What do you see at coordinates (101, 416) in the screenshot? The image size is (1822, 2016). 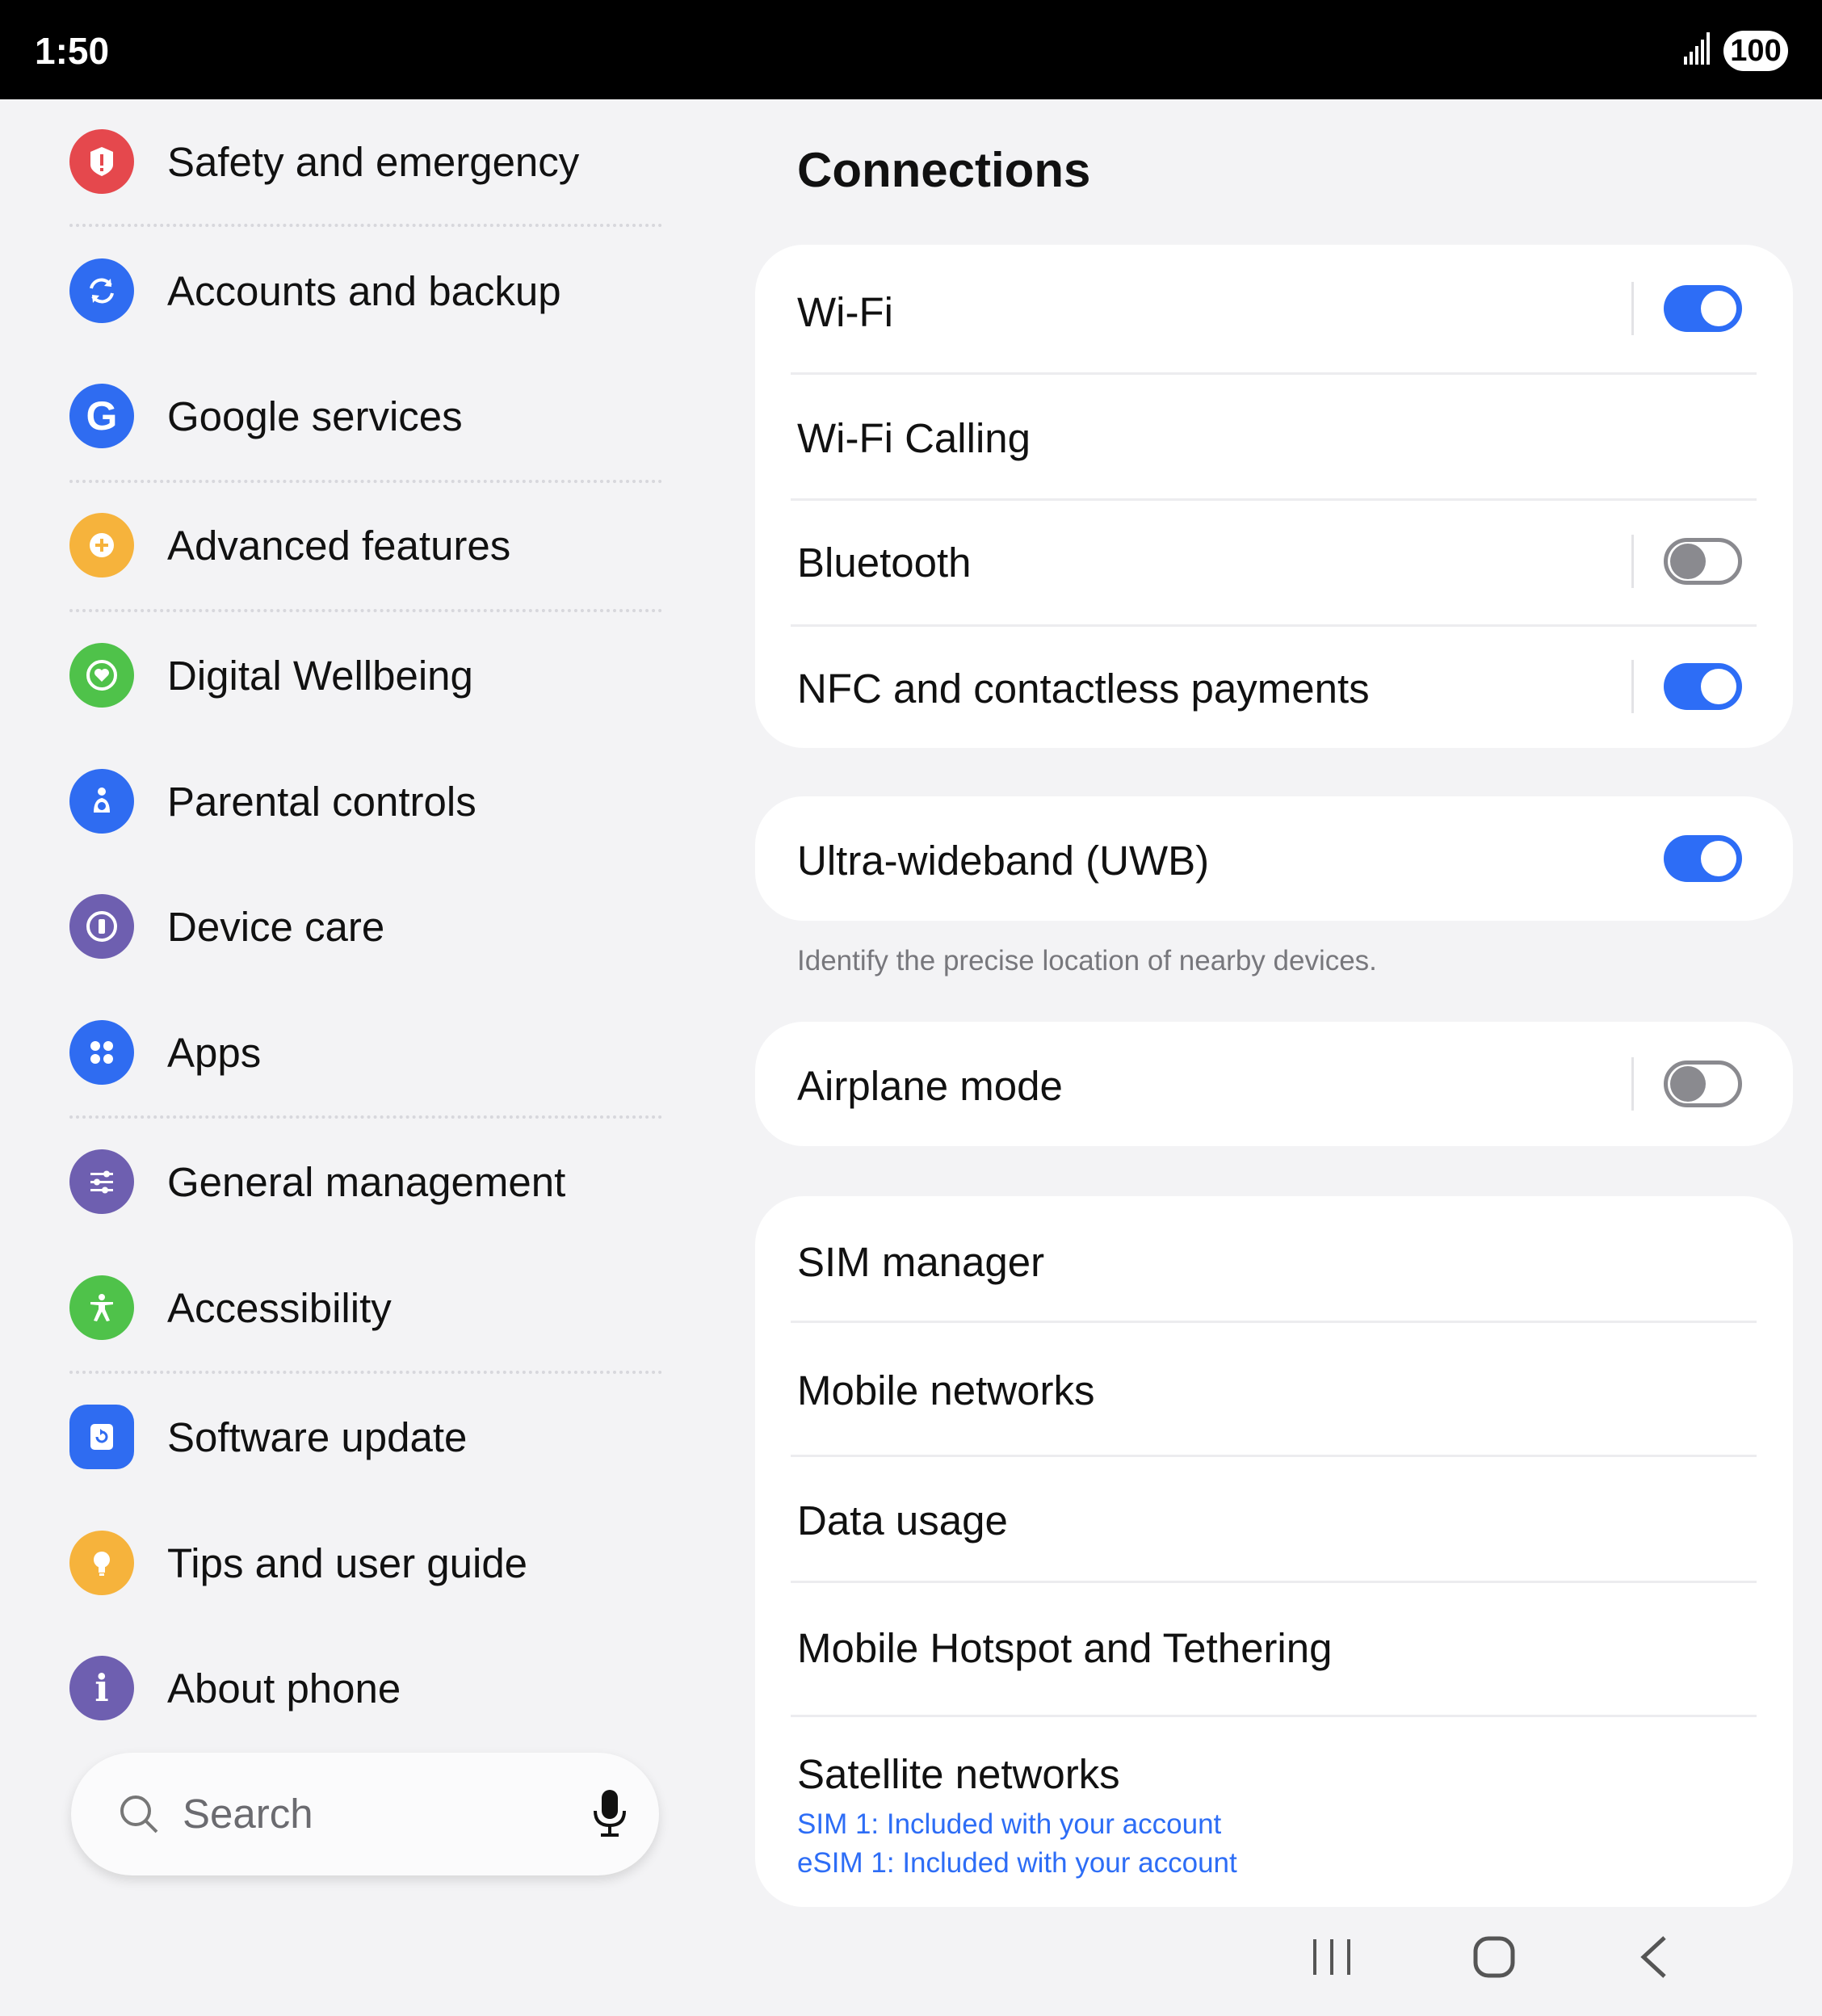 I see `google-icon: G` at bounding box center [101, 416].